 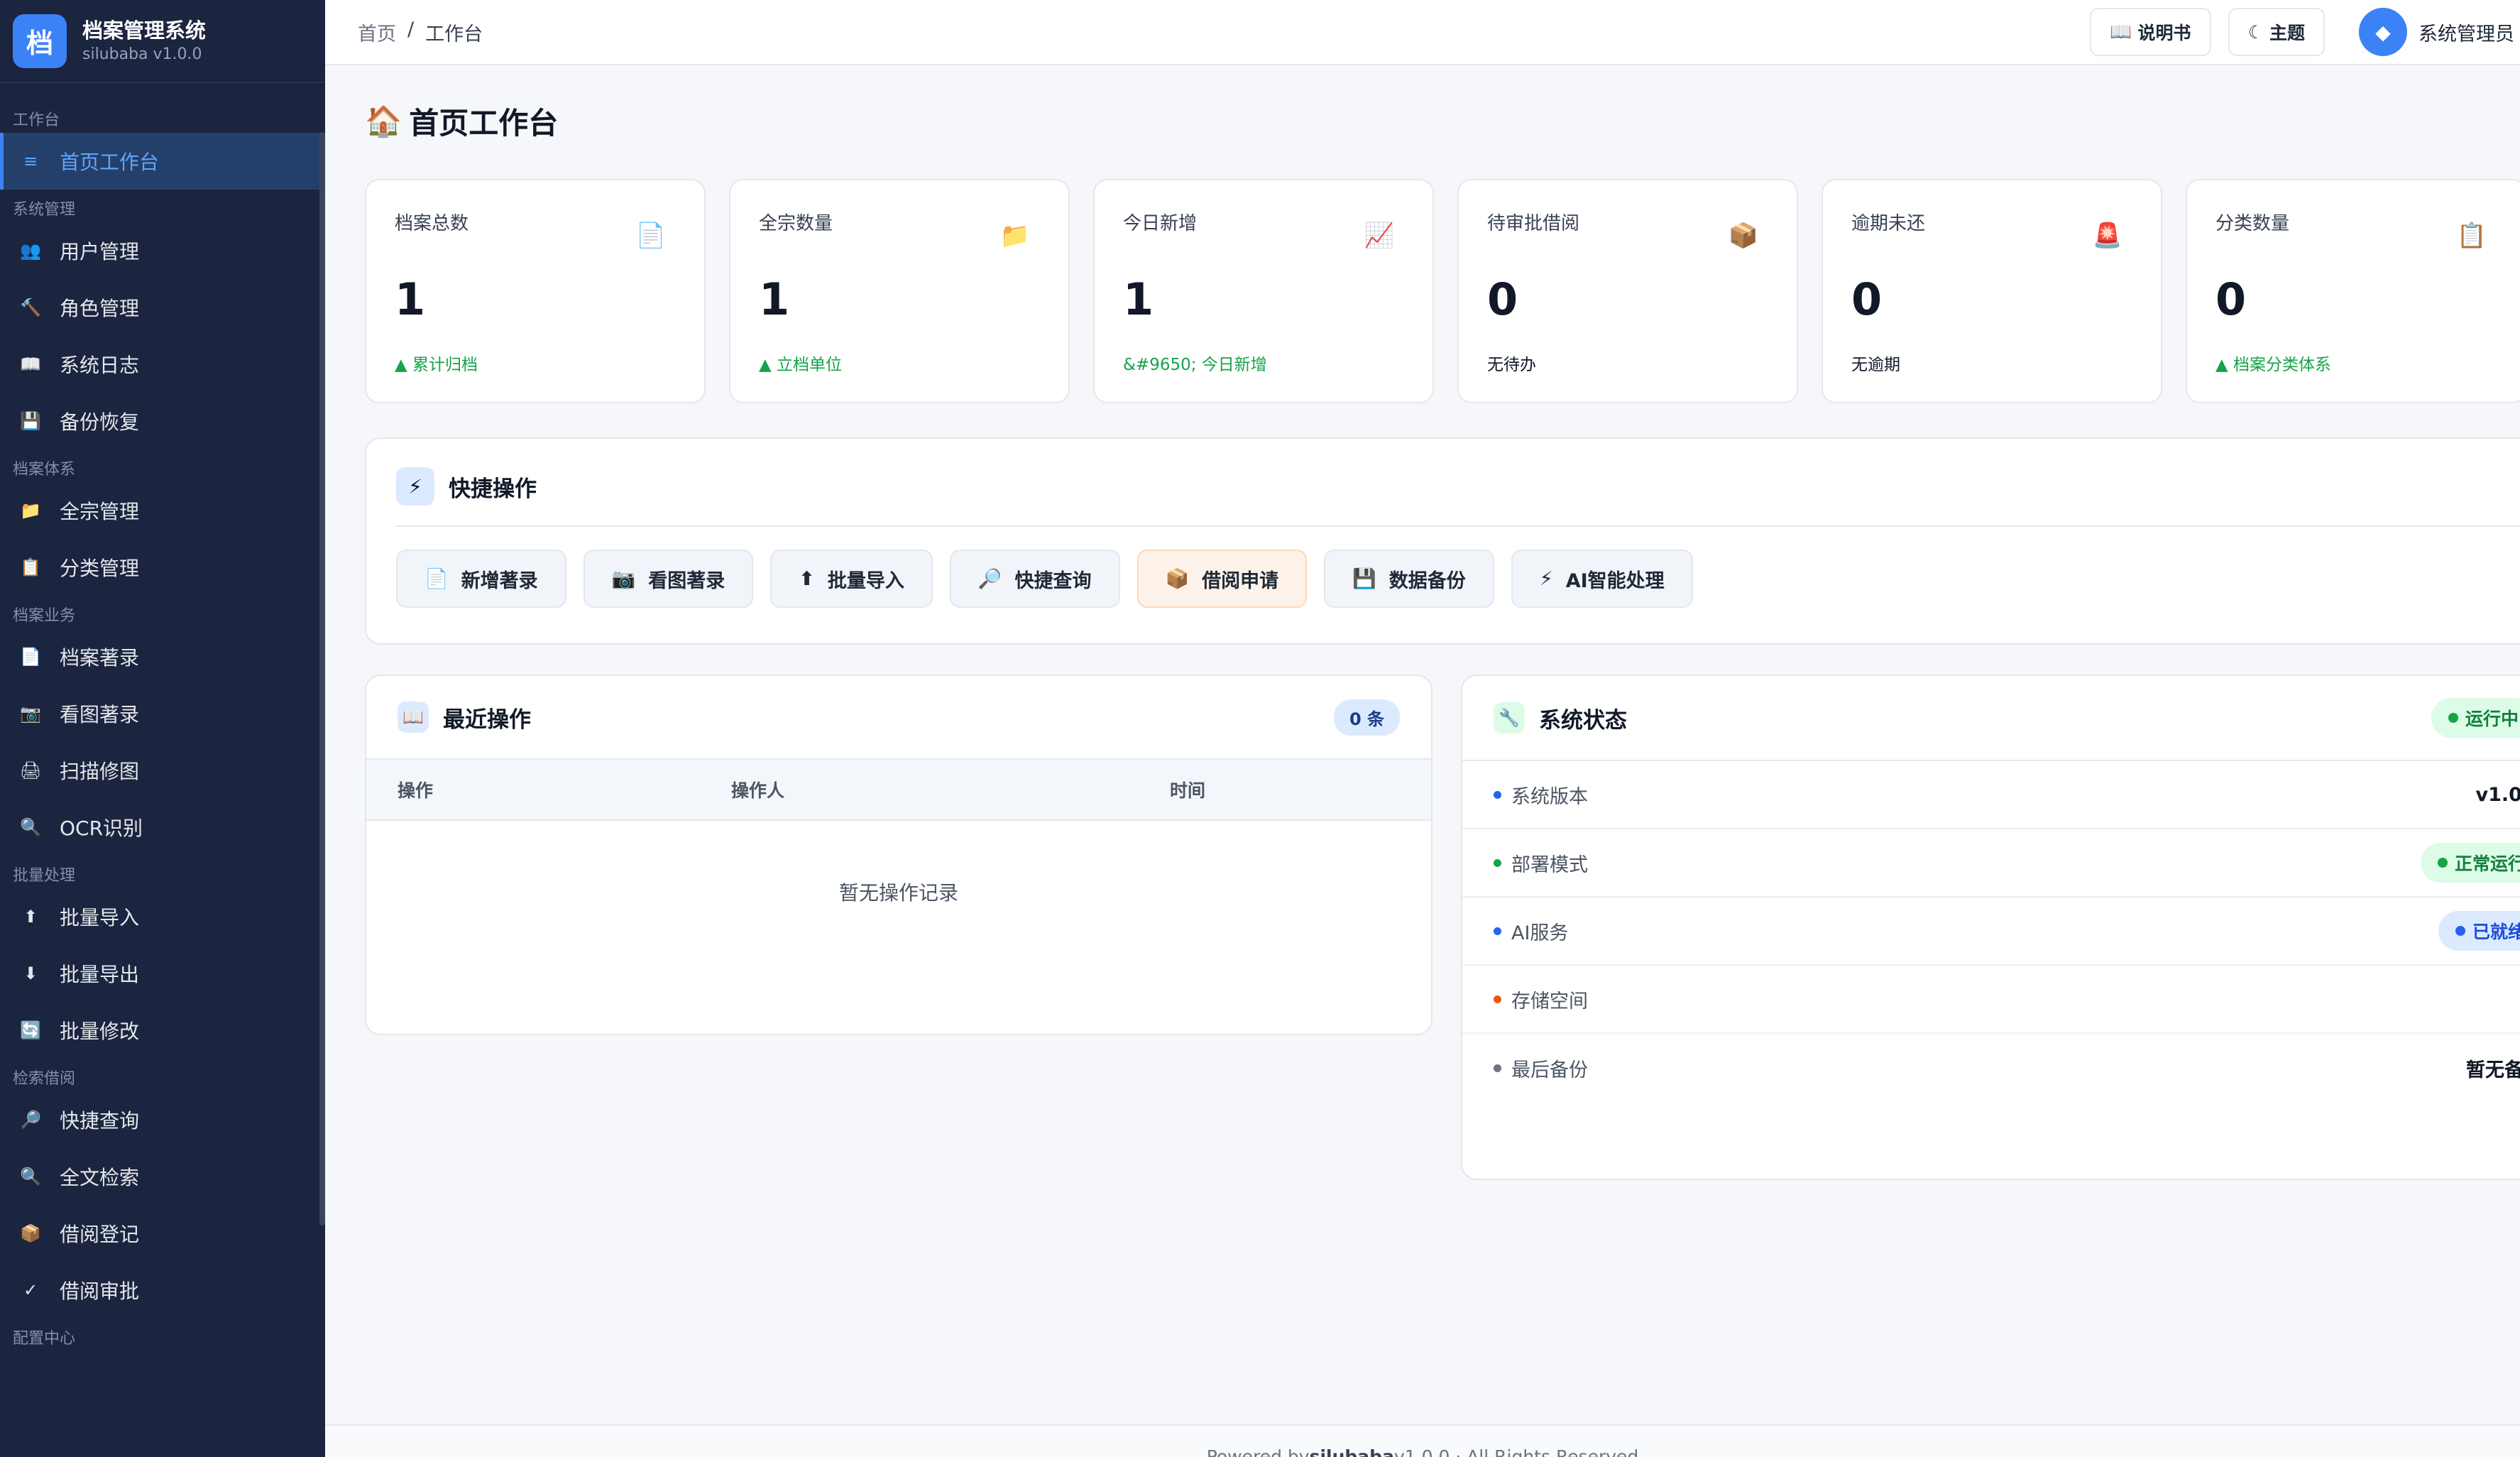 What do you see at coordinates (493, 489) in the screenshot?
I see `quick-actions-title: 快捷操作` at bounding box center [493, 489].